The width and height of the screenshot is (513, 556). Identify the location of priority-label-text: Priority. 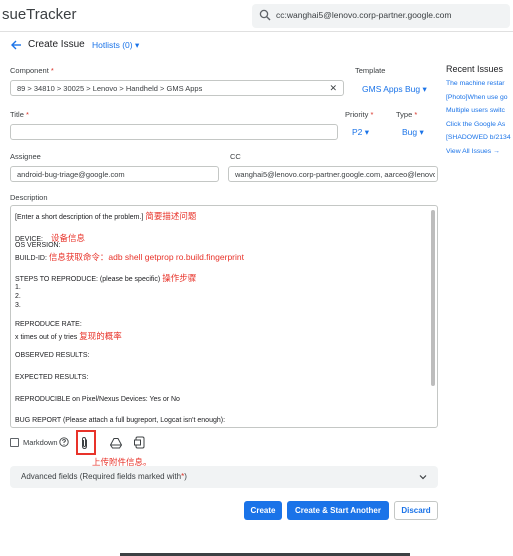
(357, 114).